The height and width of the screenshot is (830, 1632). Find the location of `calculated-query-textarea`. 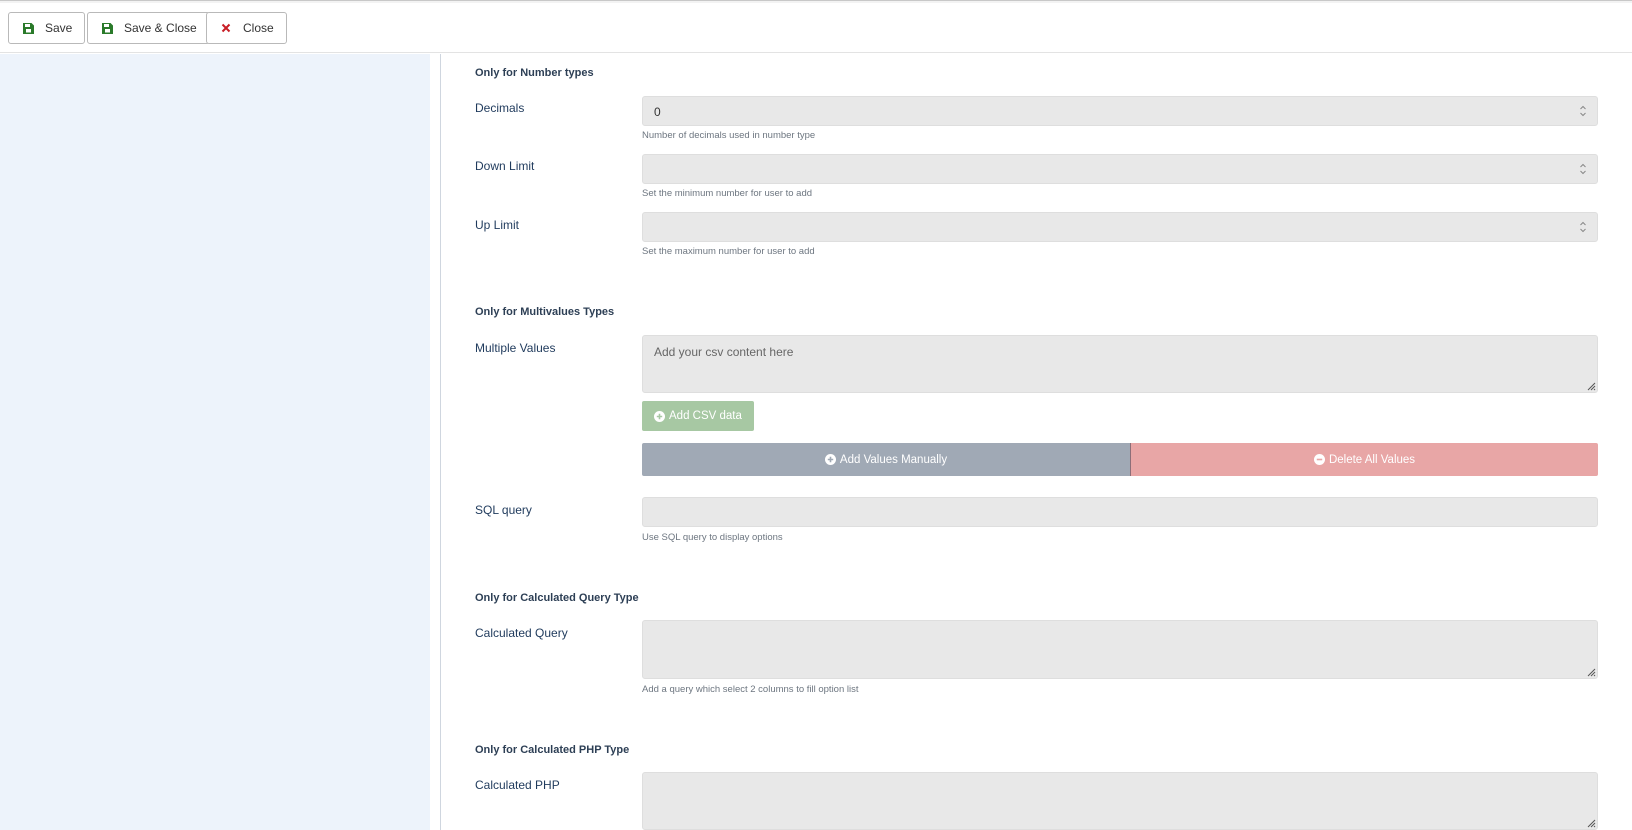

calculated-query-textarea is located at coordinates (1120, 649).